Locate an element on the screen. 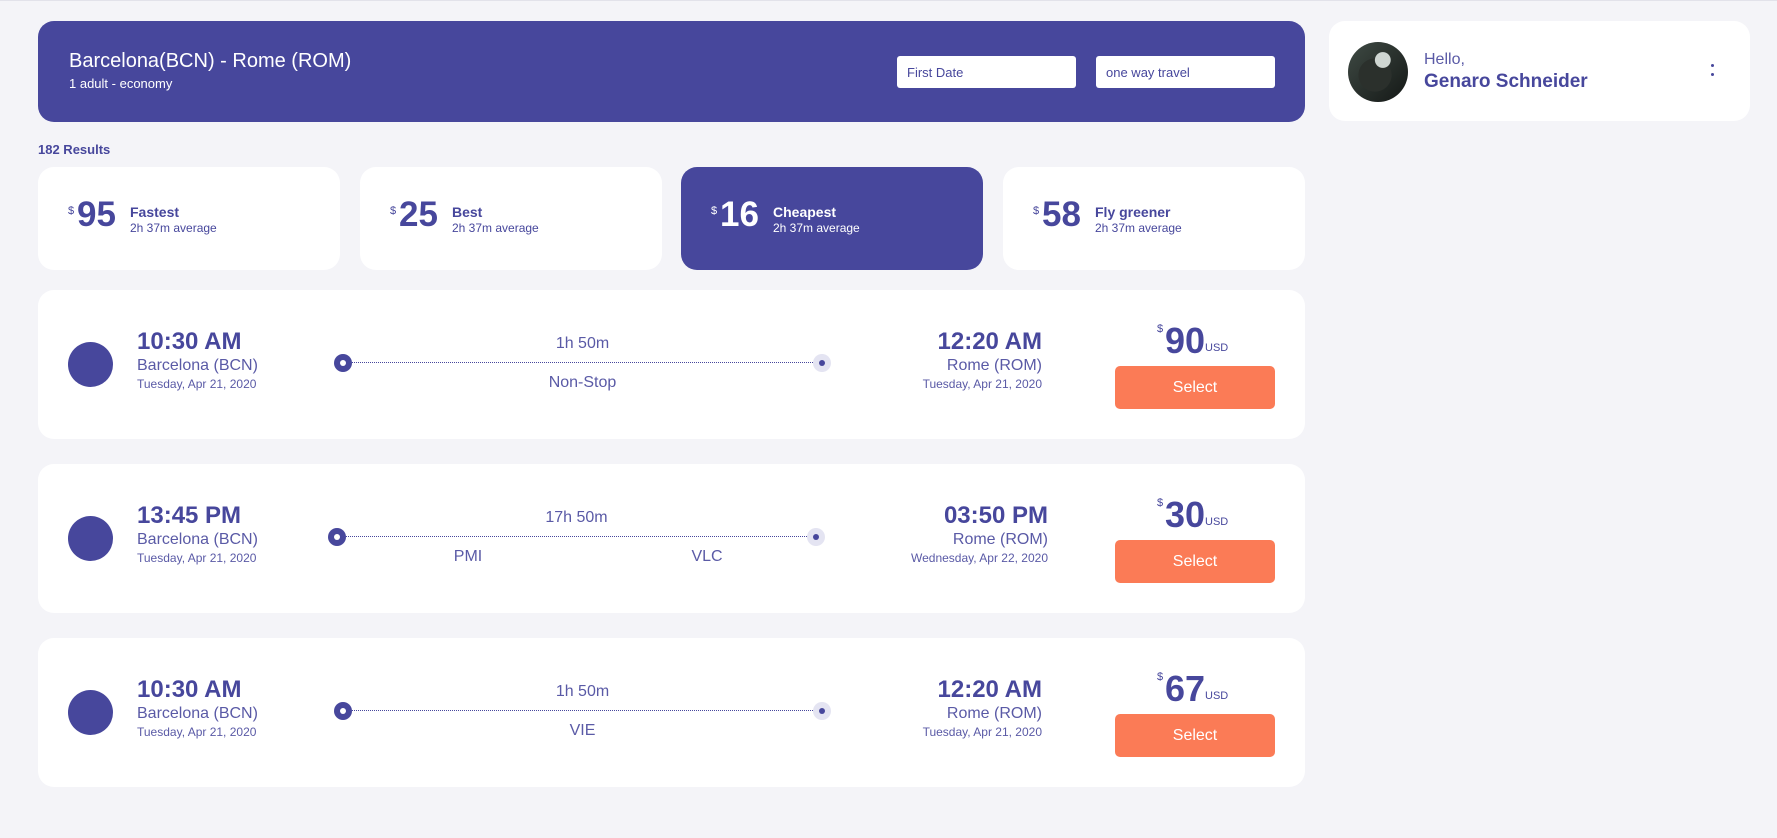 This screenshot has width=1777, height=838. passenger-summary: 1 adult - economy is located at coordinates (121, 83).